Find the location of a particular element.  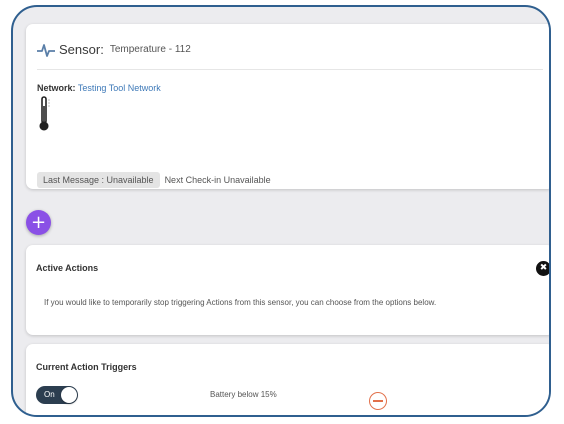

toggle-knob is located at coordinates (69, 395).